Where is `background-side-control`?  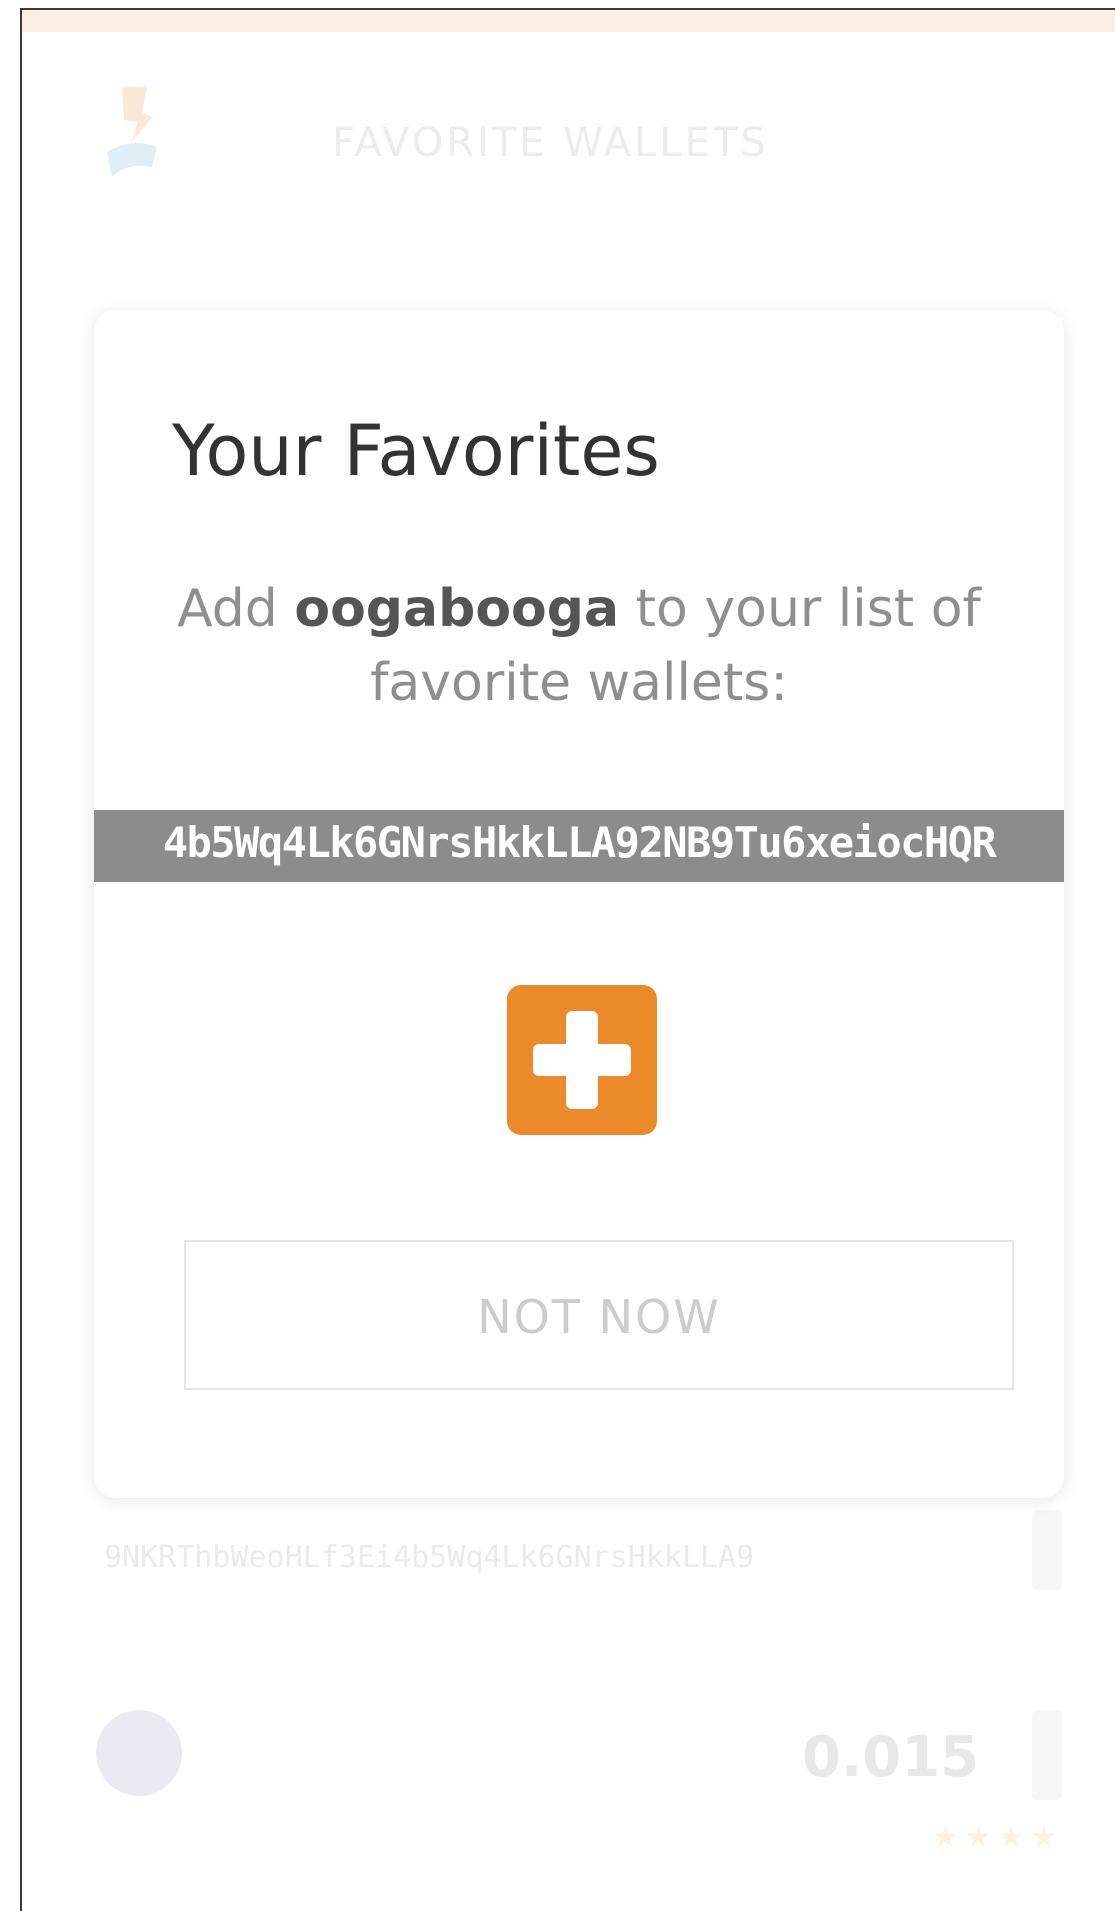
background-side-control is located at coordinates (1047, 1755).